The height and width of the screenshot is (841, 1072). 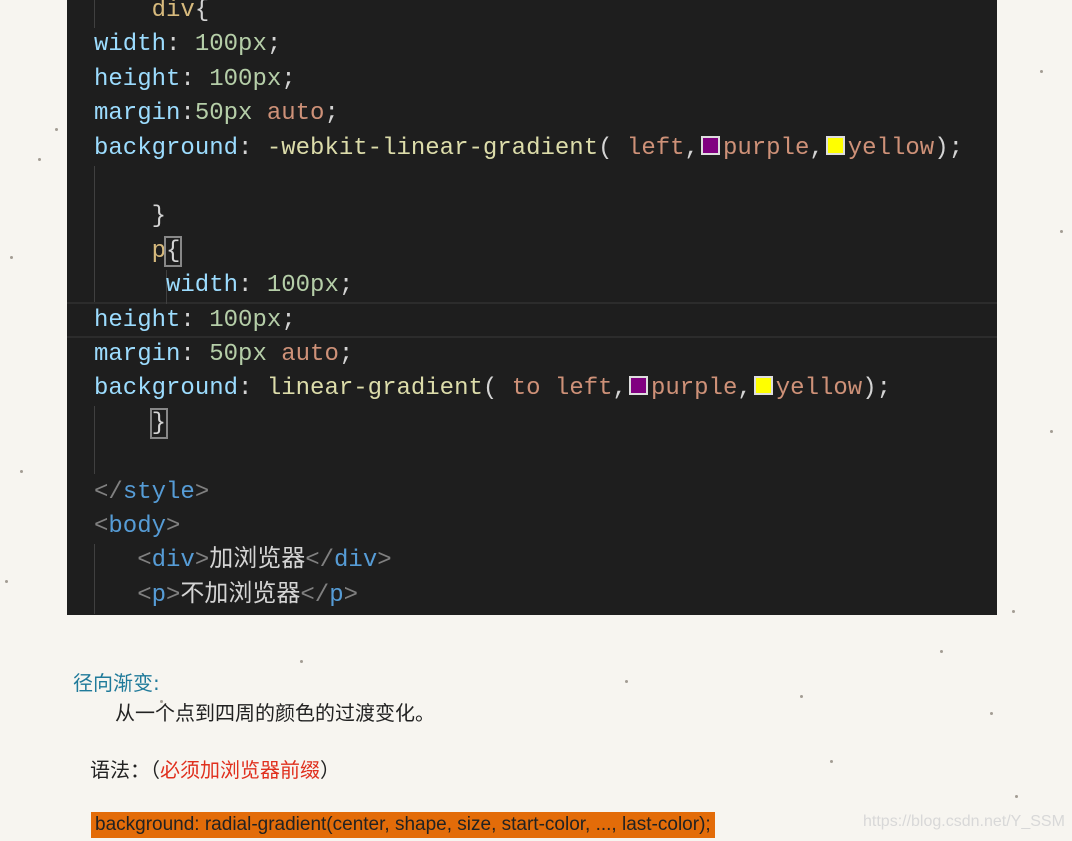 I want to click on code-token: auto, so click(x=295, y=114).